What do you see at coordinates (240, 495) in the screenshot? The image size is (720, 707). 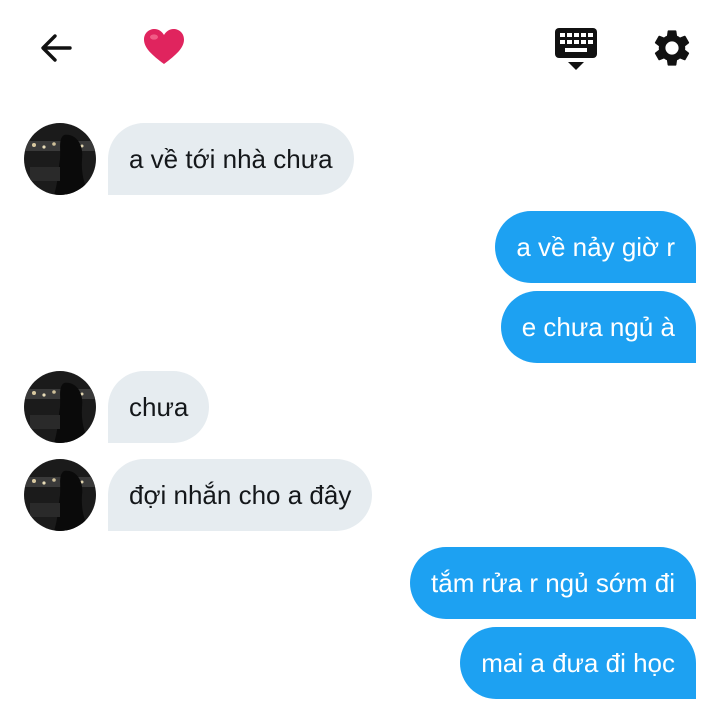 I see `message-bubble: đợi nhắn cho a đây` at bounding box center [240, 495].